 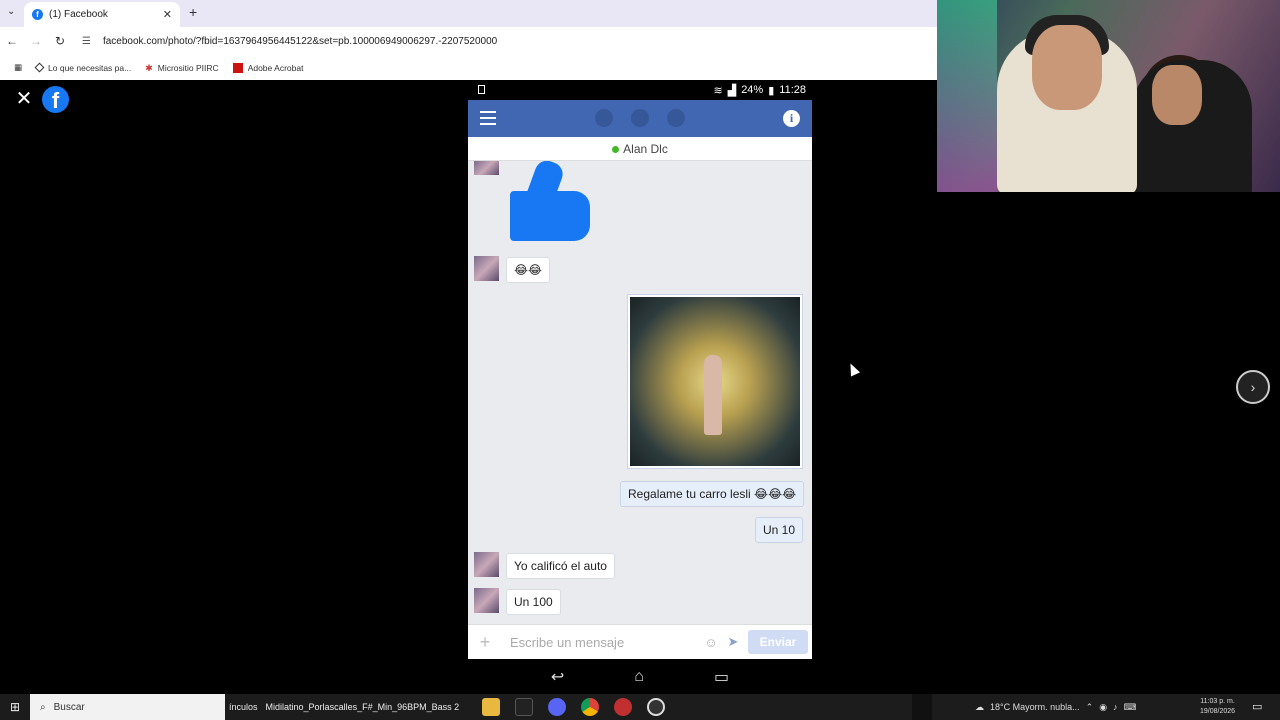 I want to click on windows-start-icon: ⊞, so click(x=15, y=707).